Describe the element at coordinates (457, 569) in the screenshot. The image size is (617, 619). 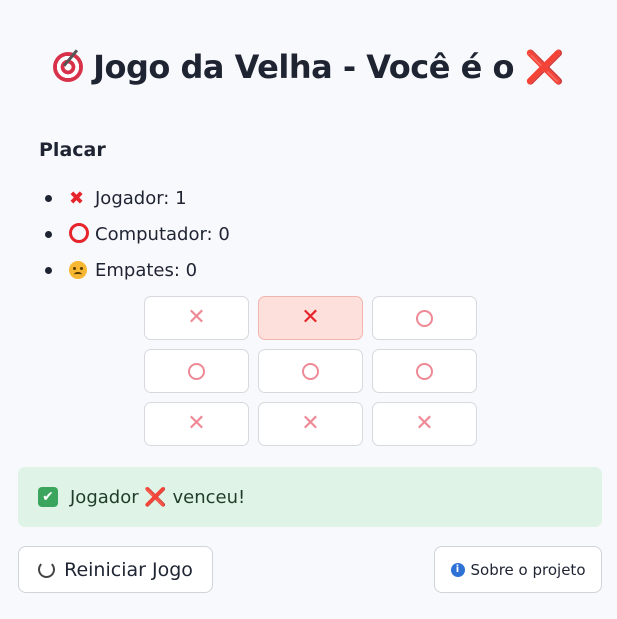
I see `info-icon: i` at that location.